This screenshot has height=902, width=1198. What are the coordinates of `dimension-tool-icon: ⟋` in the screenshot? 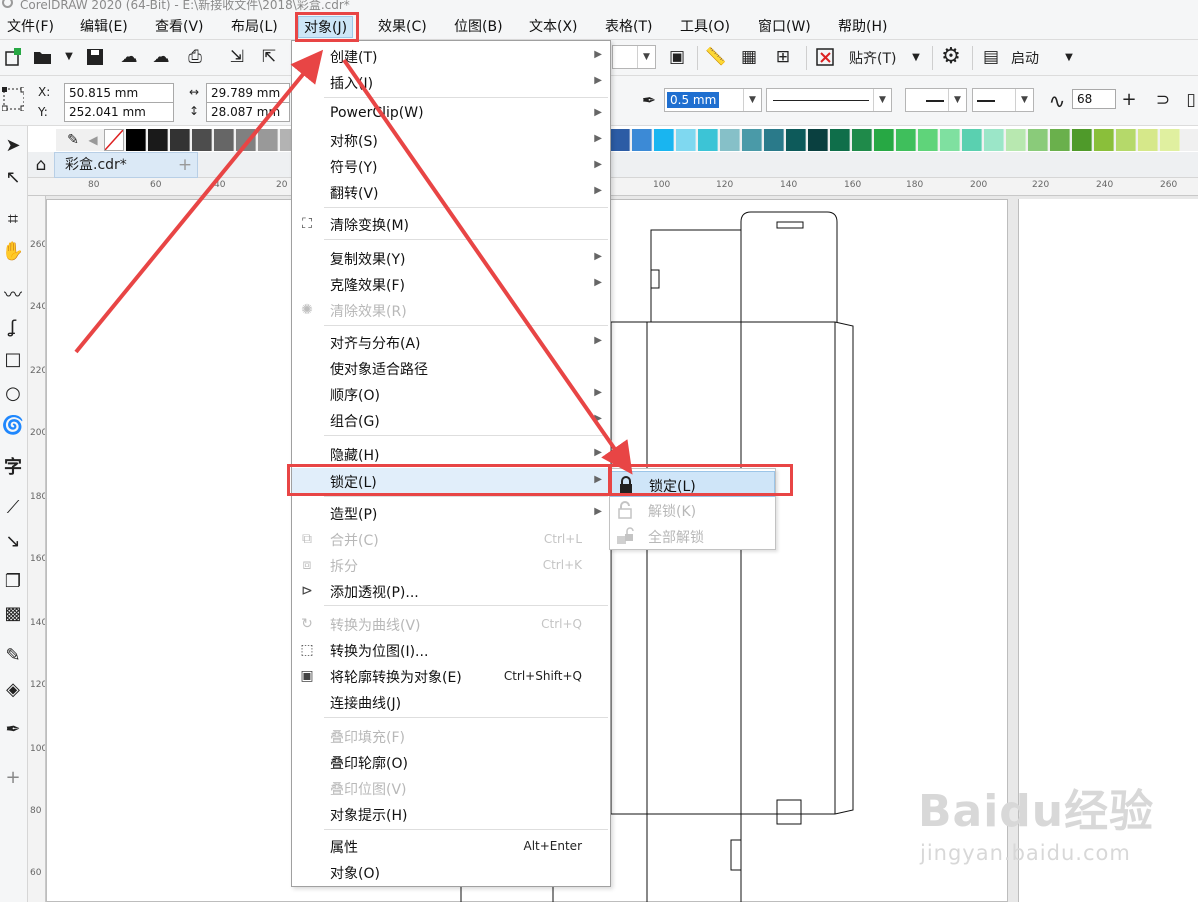 It's located at (13, 508).